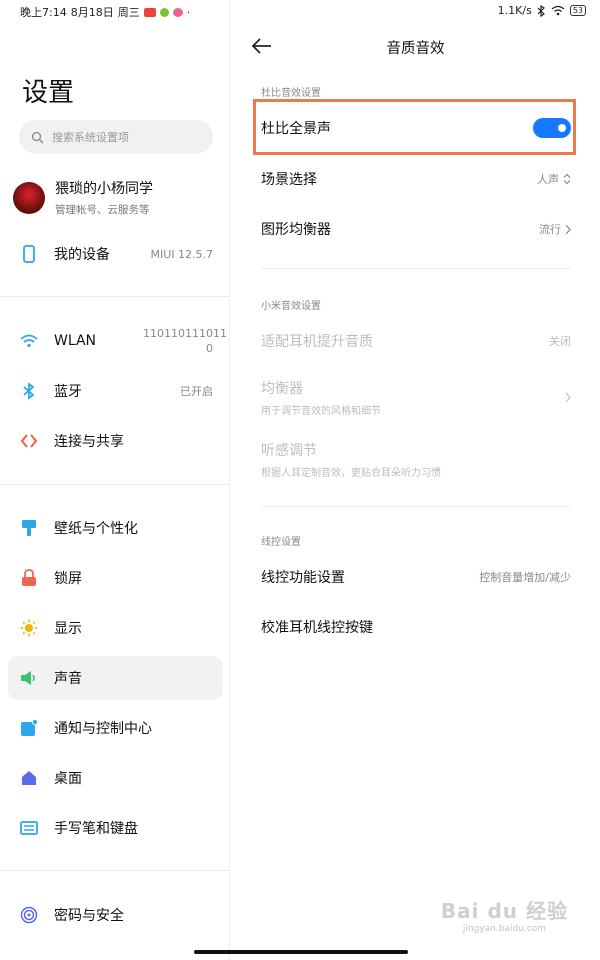 The height and width of the screenshot is (960, 600). I want to click on keyboard-icon, so click(29, 828).